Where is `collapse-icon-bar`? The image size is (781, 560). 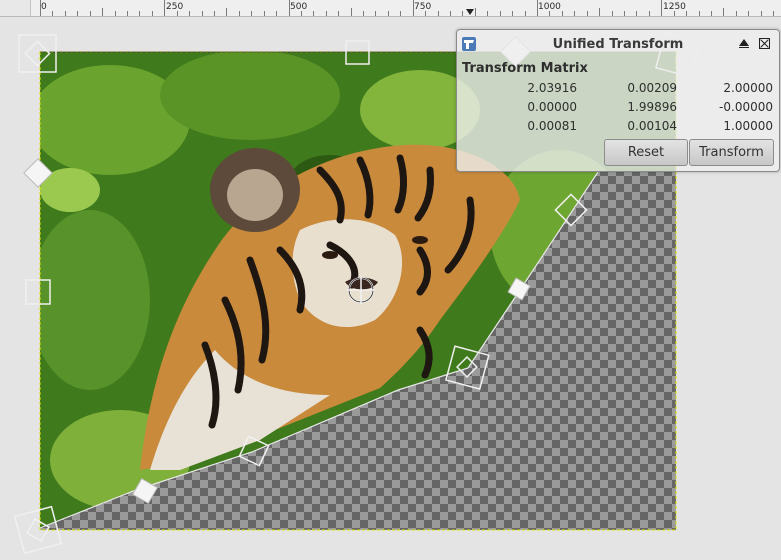
collapse-icon-bar is located at coordinates (744, 47).